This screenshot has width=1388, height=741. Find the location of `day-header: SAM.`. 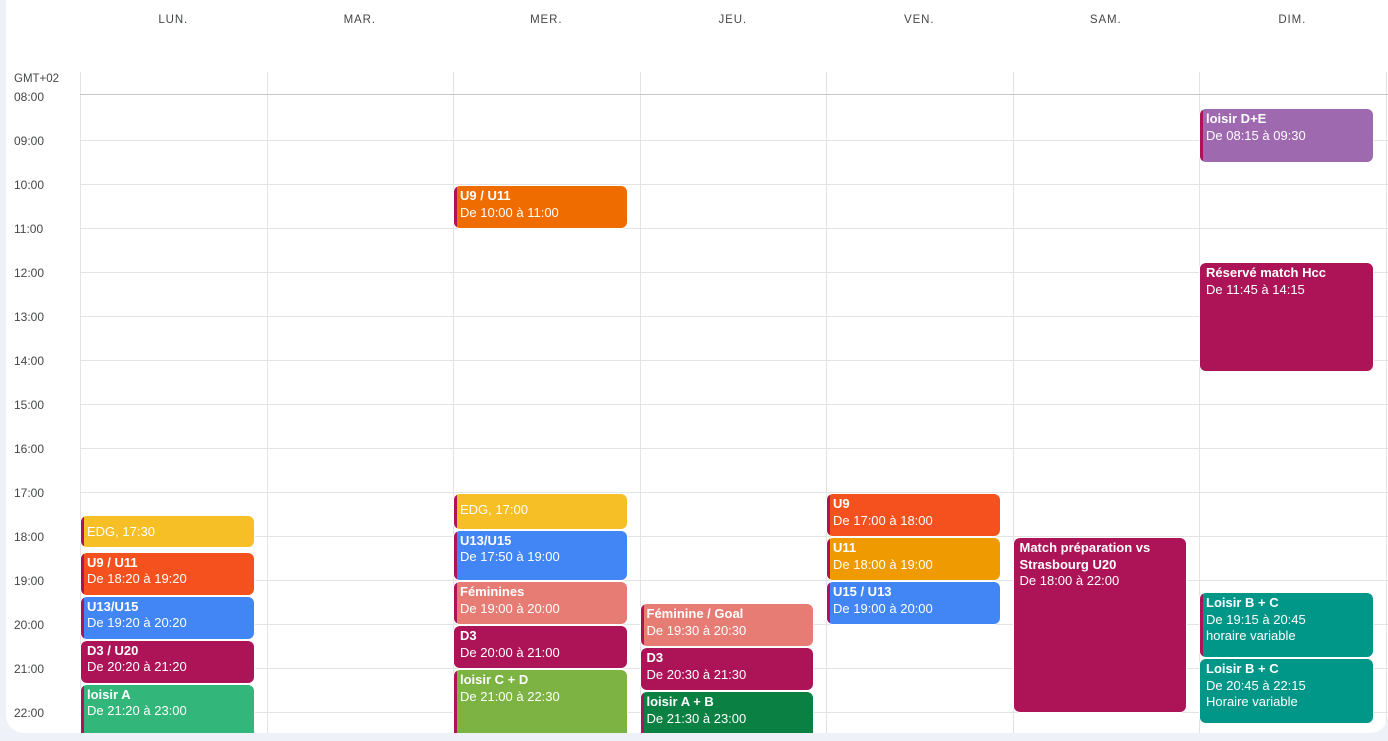

day-header: SAM. is located at coordinates (1106, 21).